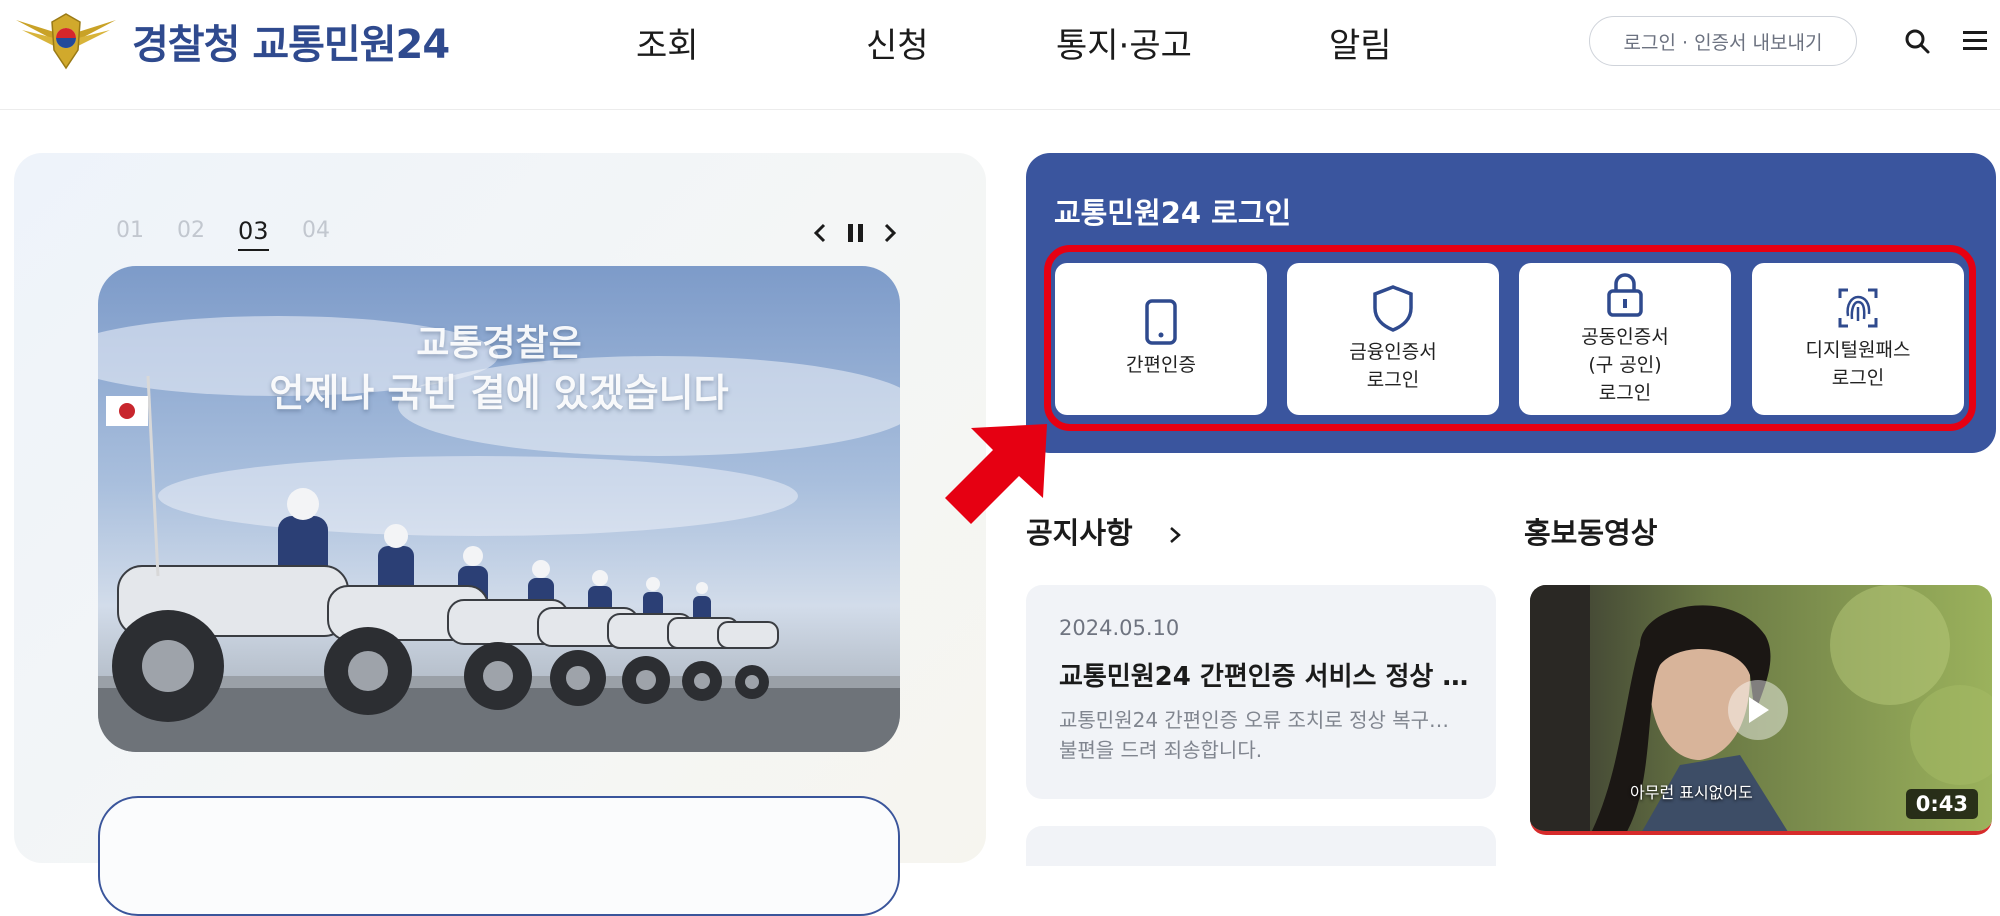 The height and width of the screenshot is (916, 2000). Describe the element at coordinates (1917, 41) in the screenshot. I see `search-icon` at that location.